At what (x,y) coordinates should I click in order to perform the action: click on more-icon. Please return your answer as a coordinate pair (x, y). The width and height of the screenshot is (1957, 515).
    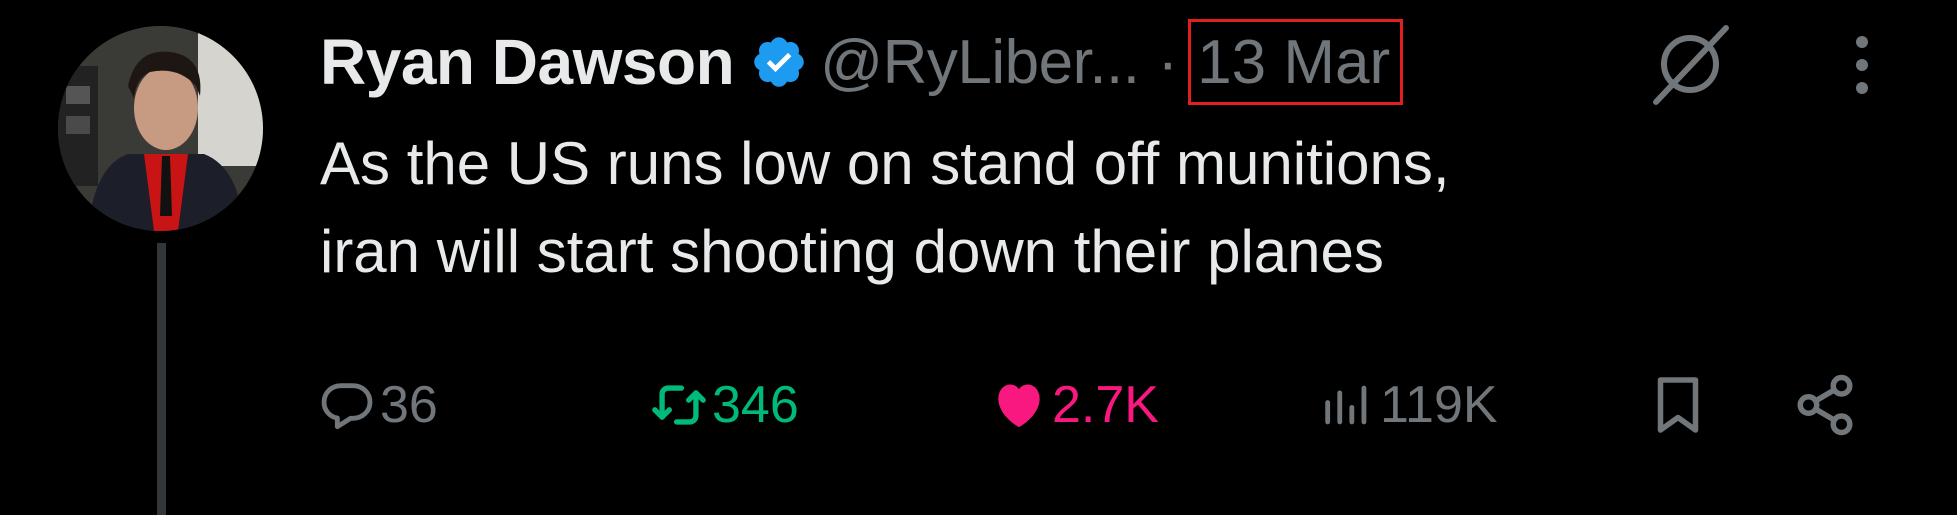
    Looking at the image, I should click on (1862, 65).